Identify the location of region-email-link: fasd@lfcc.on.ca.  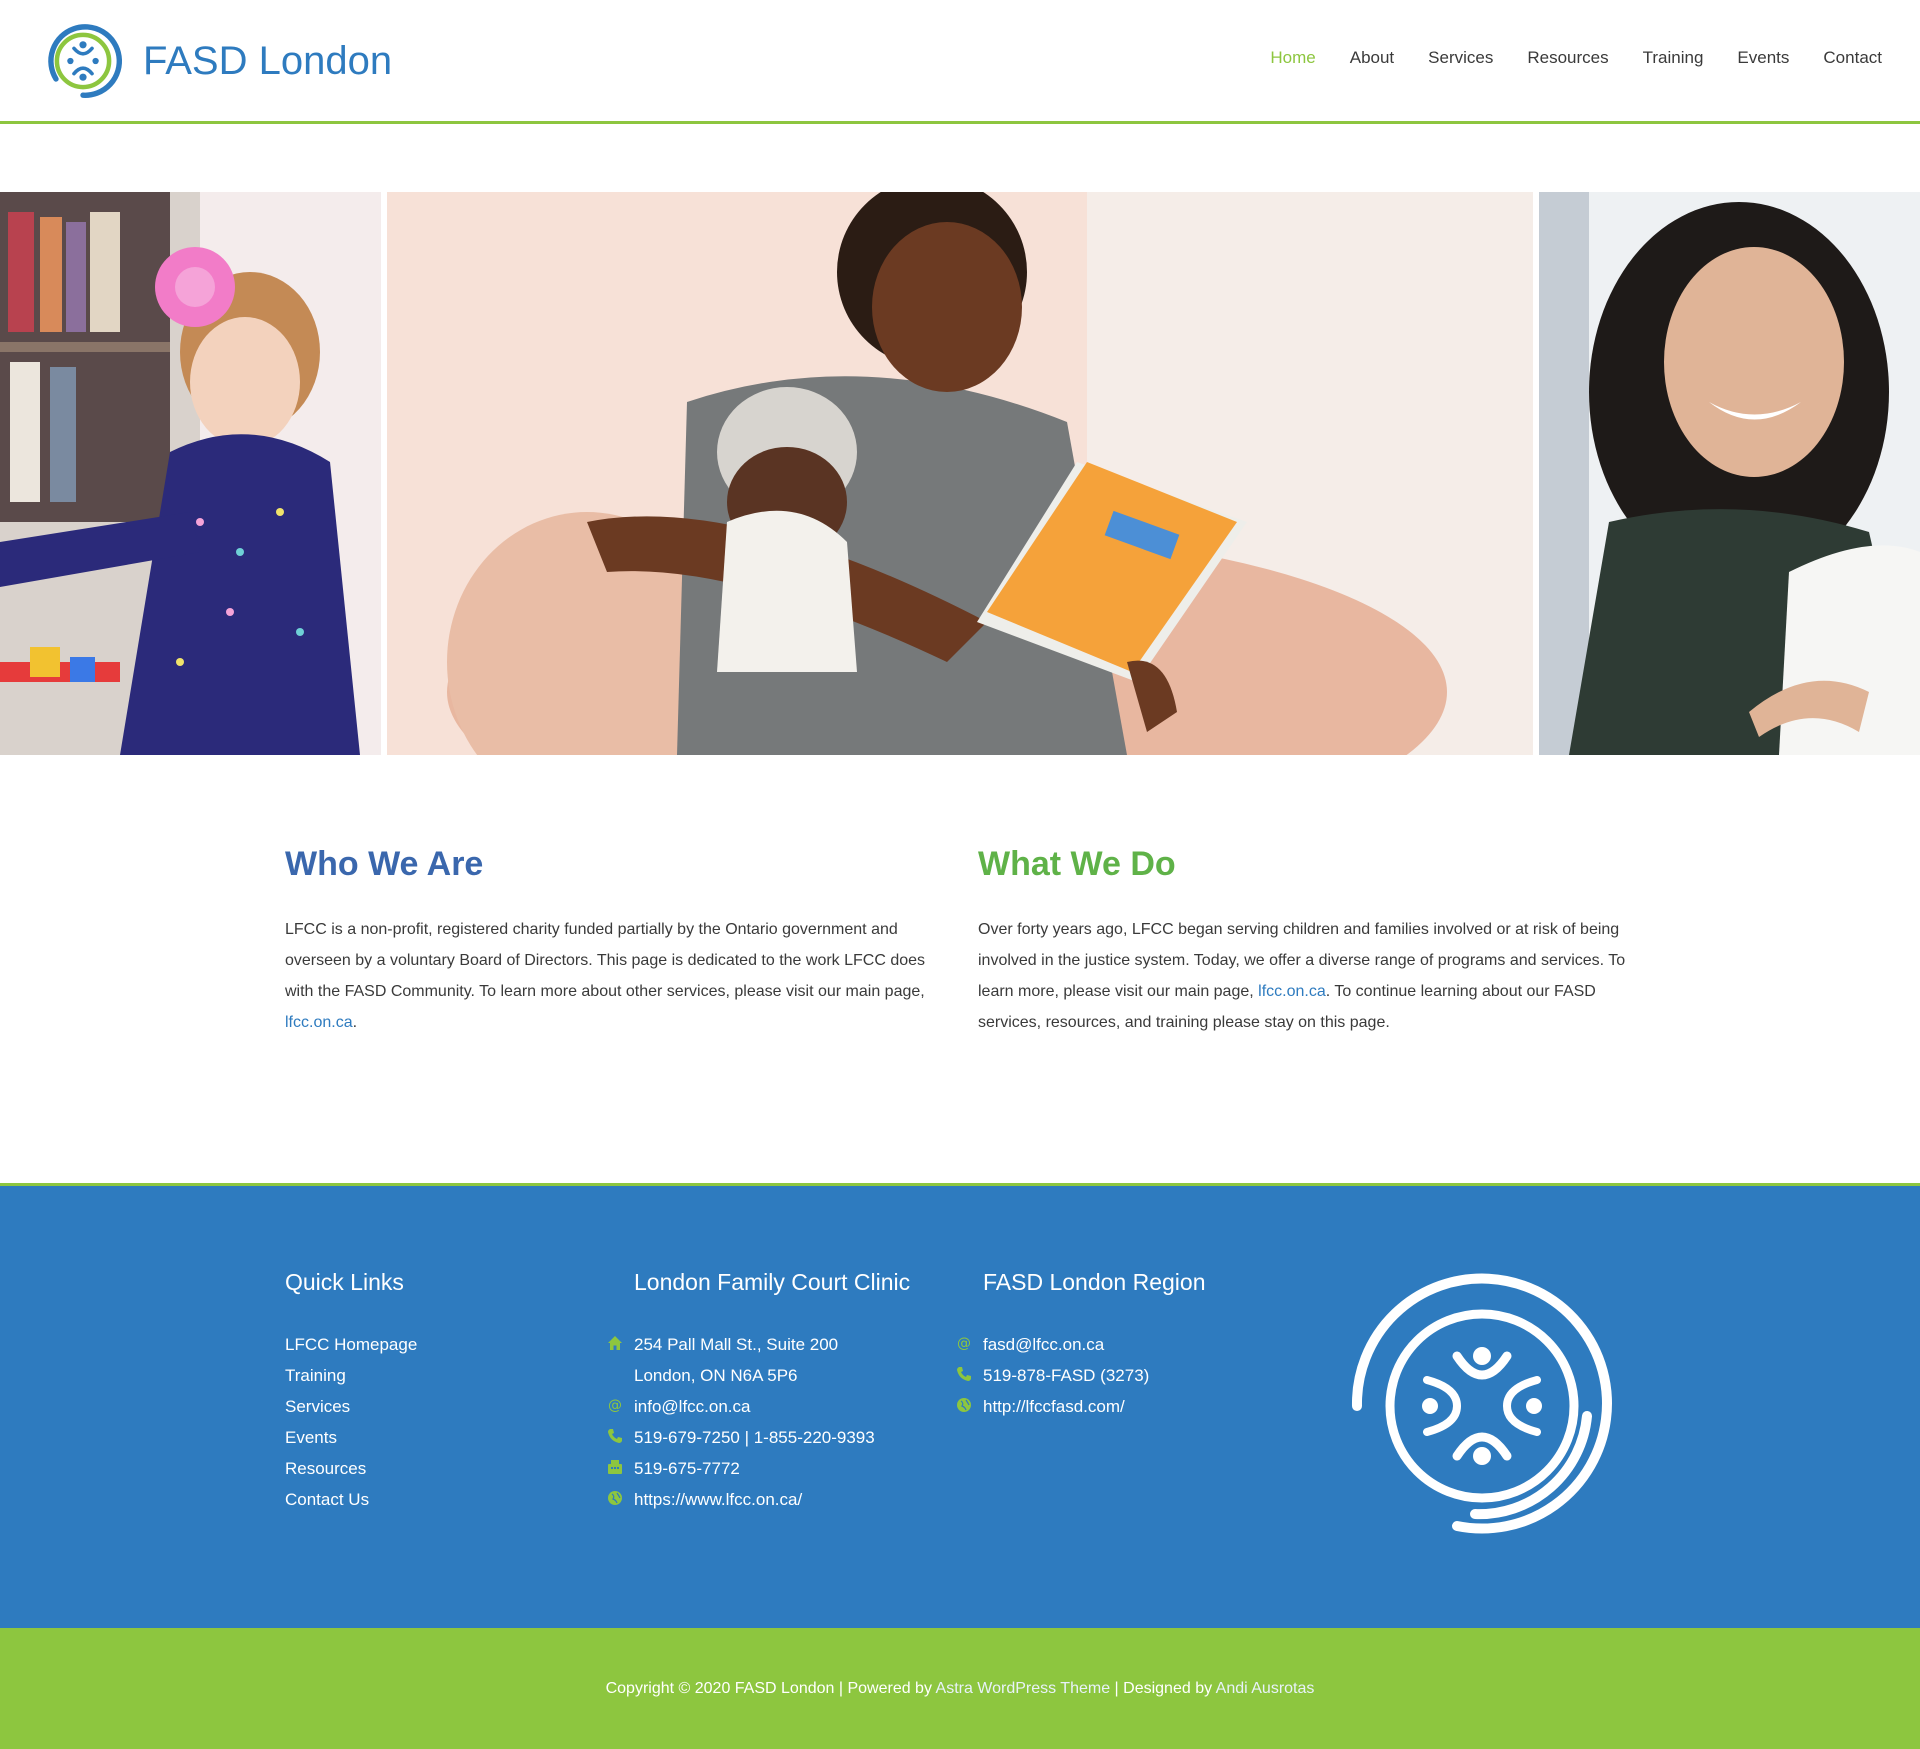
(1043, 1344).